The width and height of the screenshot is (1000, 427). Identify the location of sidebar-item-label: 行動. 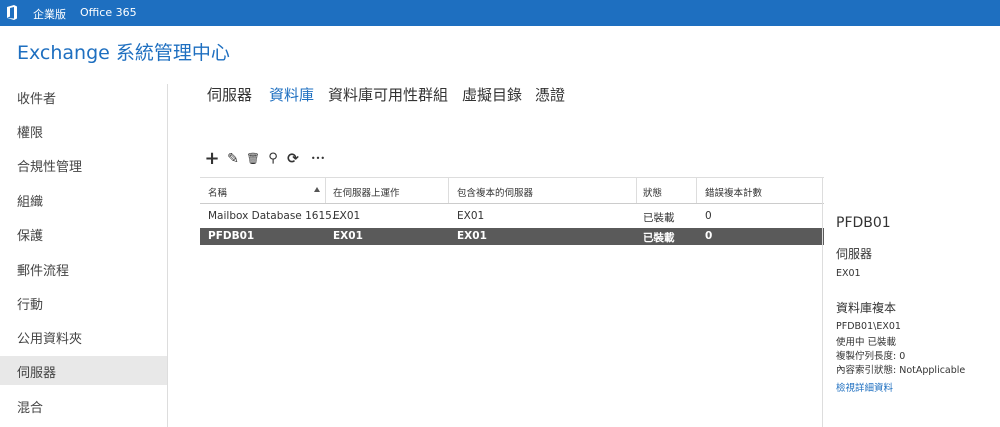
(30, 305).